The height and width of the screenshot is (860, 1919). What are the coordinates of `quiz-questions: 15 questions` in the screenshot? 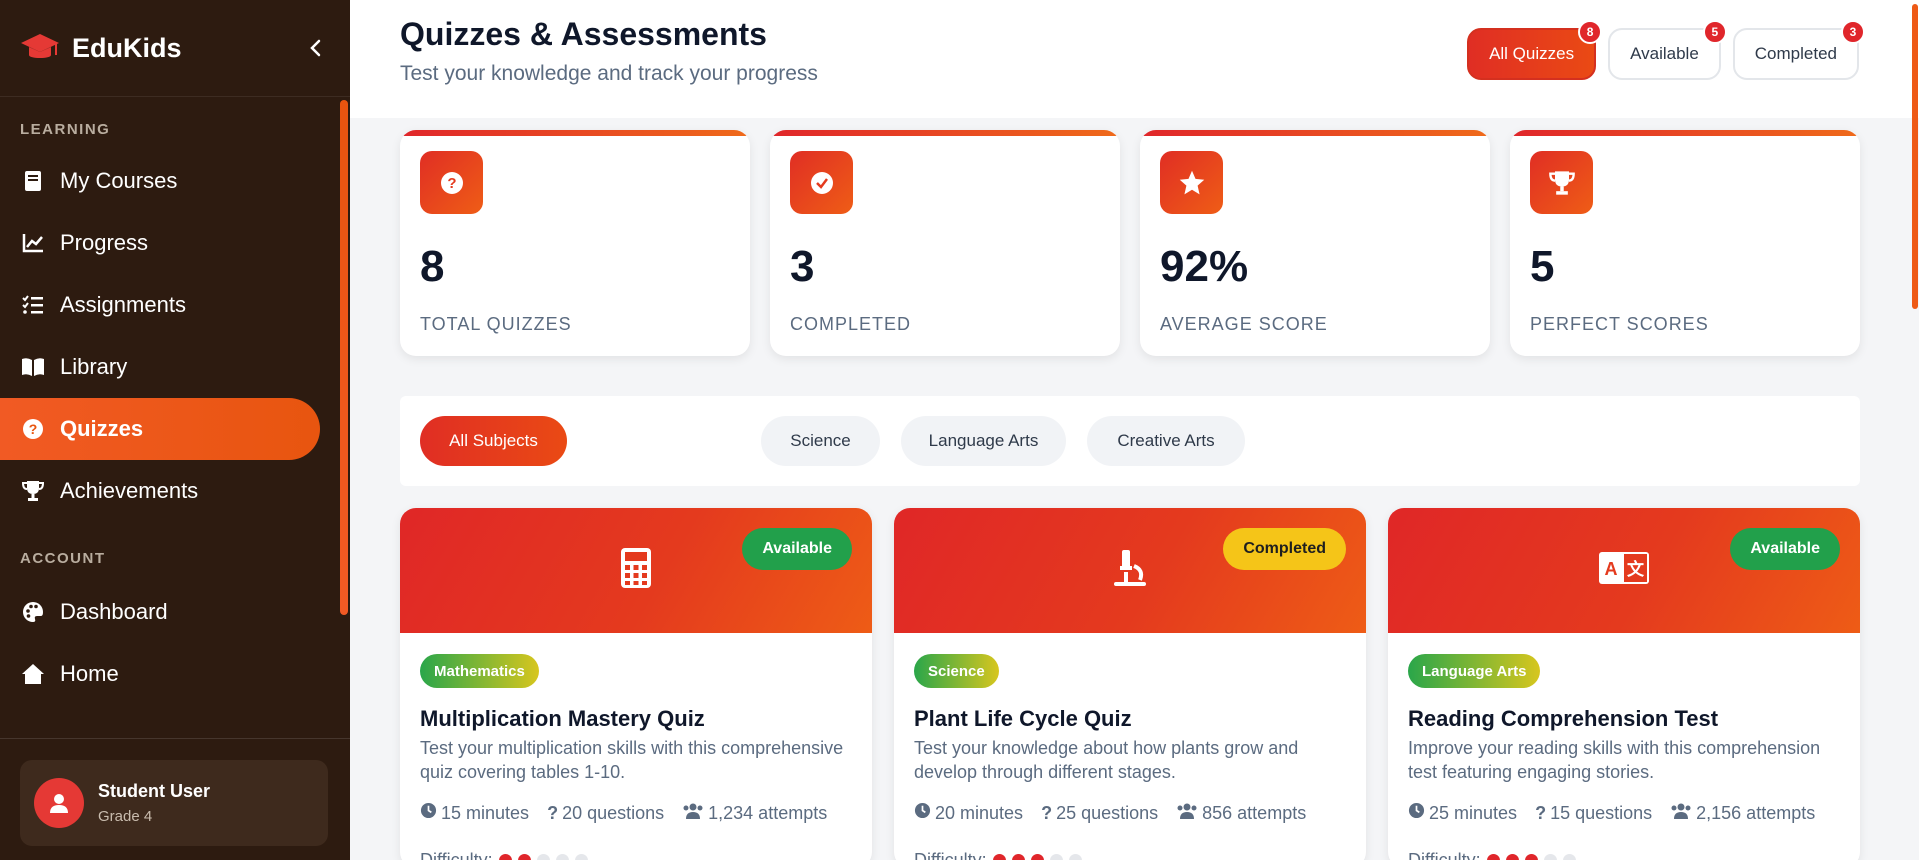 It's located at (1601, 812).